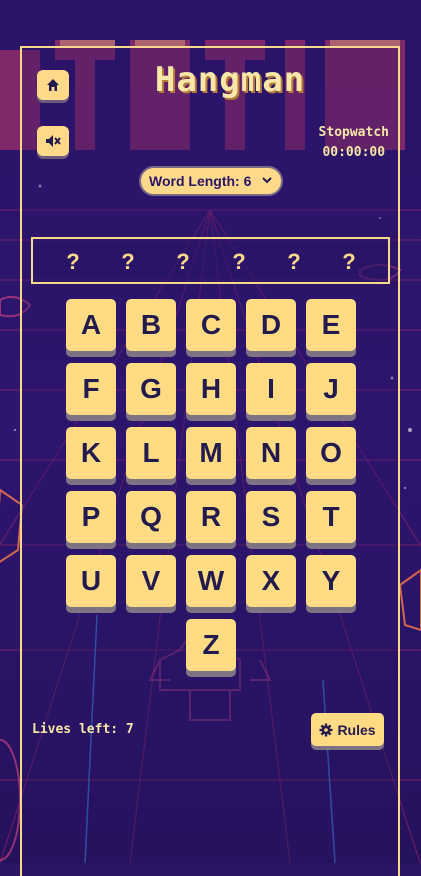 This screenshot has height=876, width=421. Describe the element at coordinates (211, 517) in the screenshot. I see `key-r: R` at that location.